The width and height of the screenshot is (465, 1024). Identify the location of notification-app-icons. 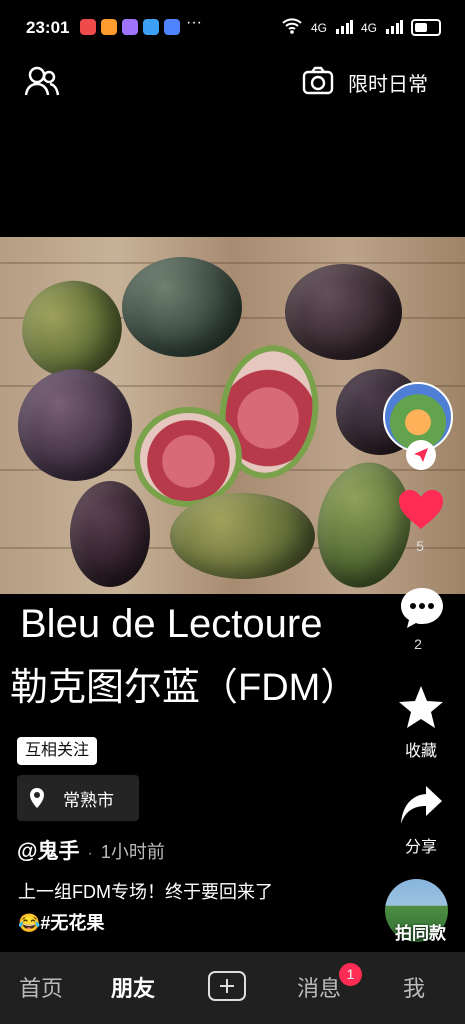
(130, 27).